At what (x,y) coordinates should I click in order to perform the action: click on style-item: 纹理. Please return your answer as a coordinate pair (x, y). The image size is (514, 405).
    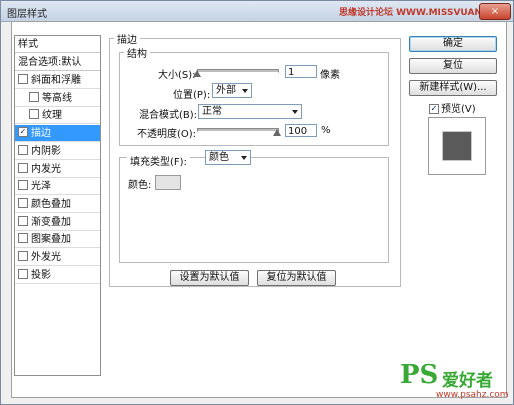
    Looking at the image, I should click on (57, 116).